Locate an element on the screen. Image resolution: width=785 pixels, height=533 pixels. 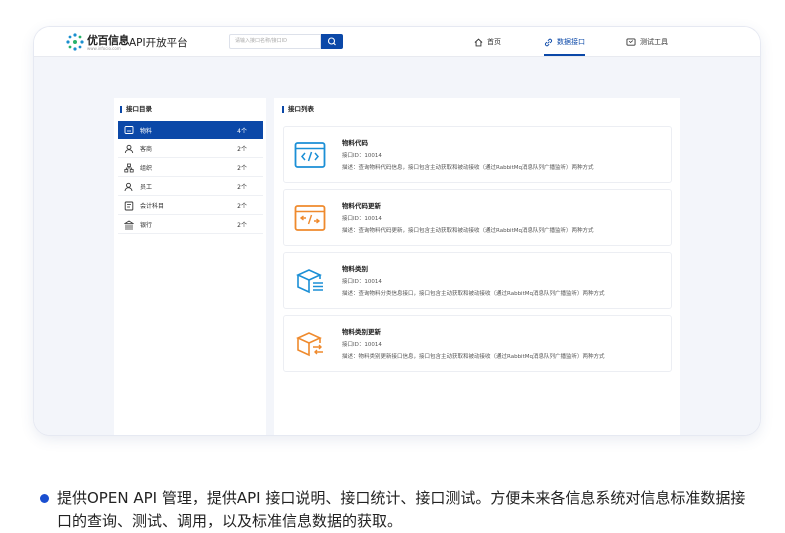
sidebar-item-merchant: 客商 2个 is located at coordinates (190, 149).